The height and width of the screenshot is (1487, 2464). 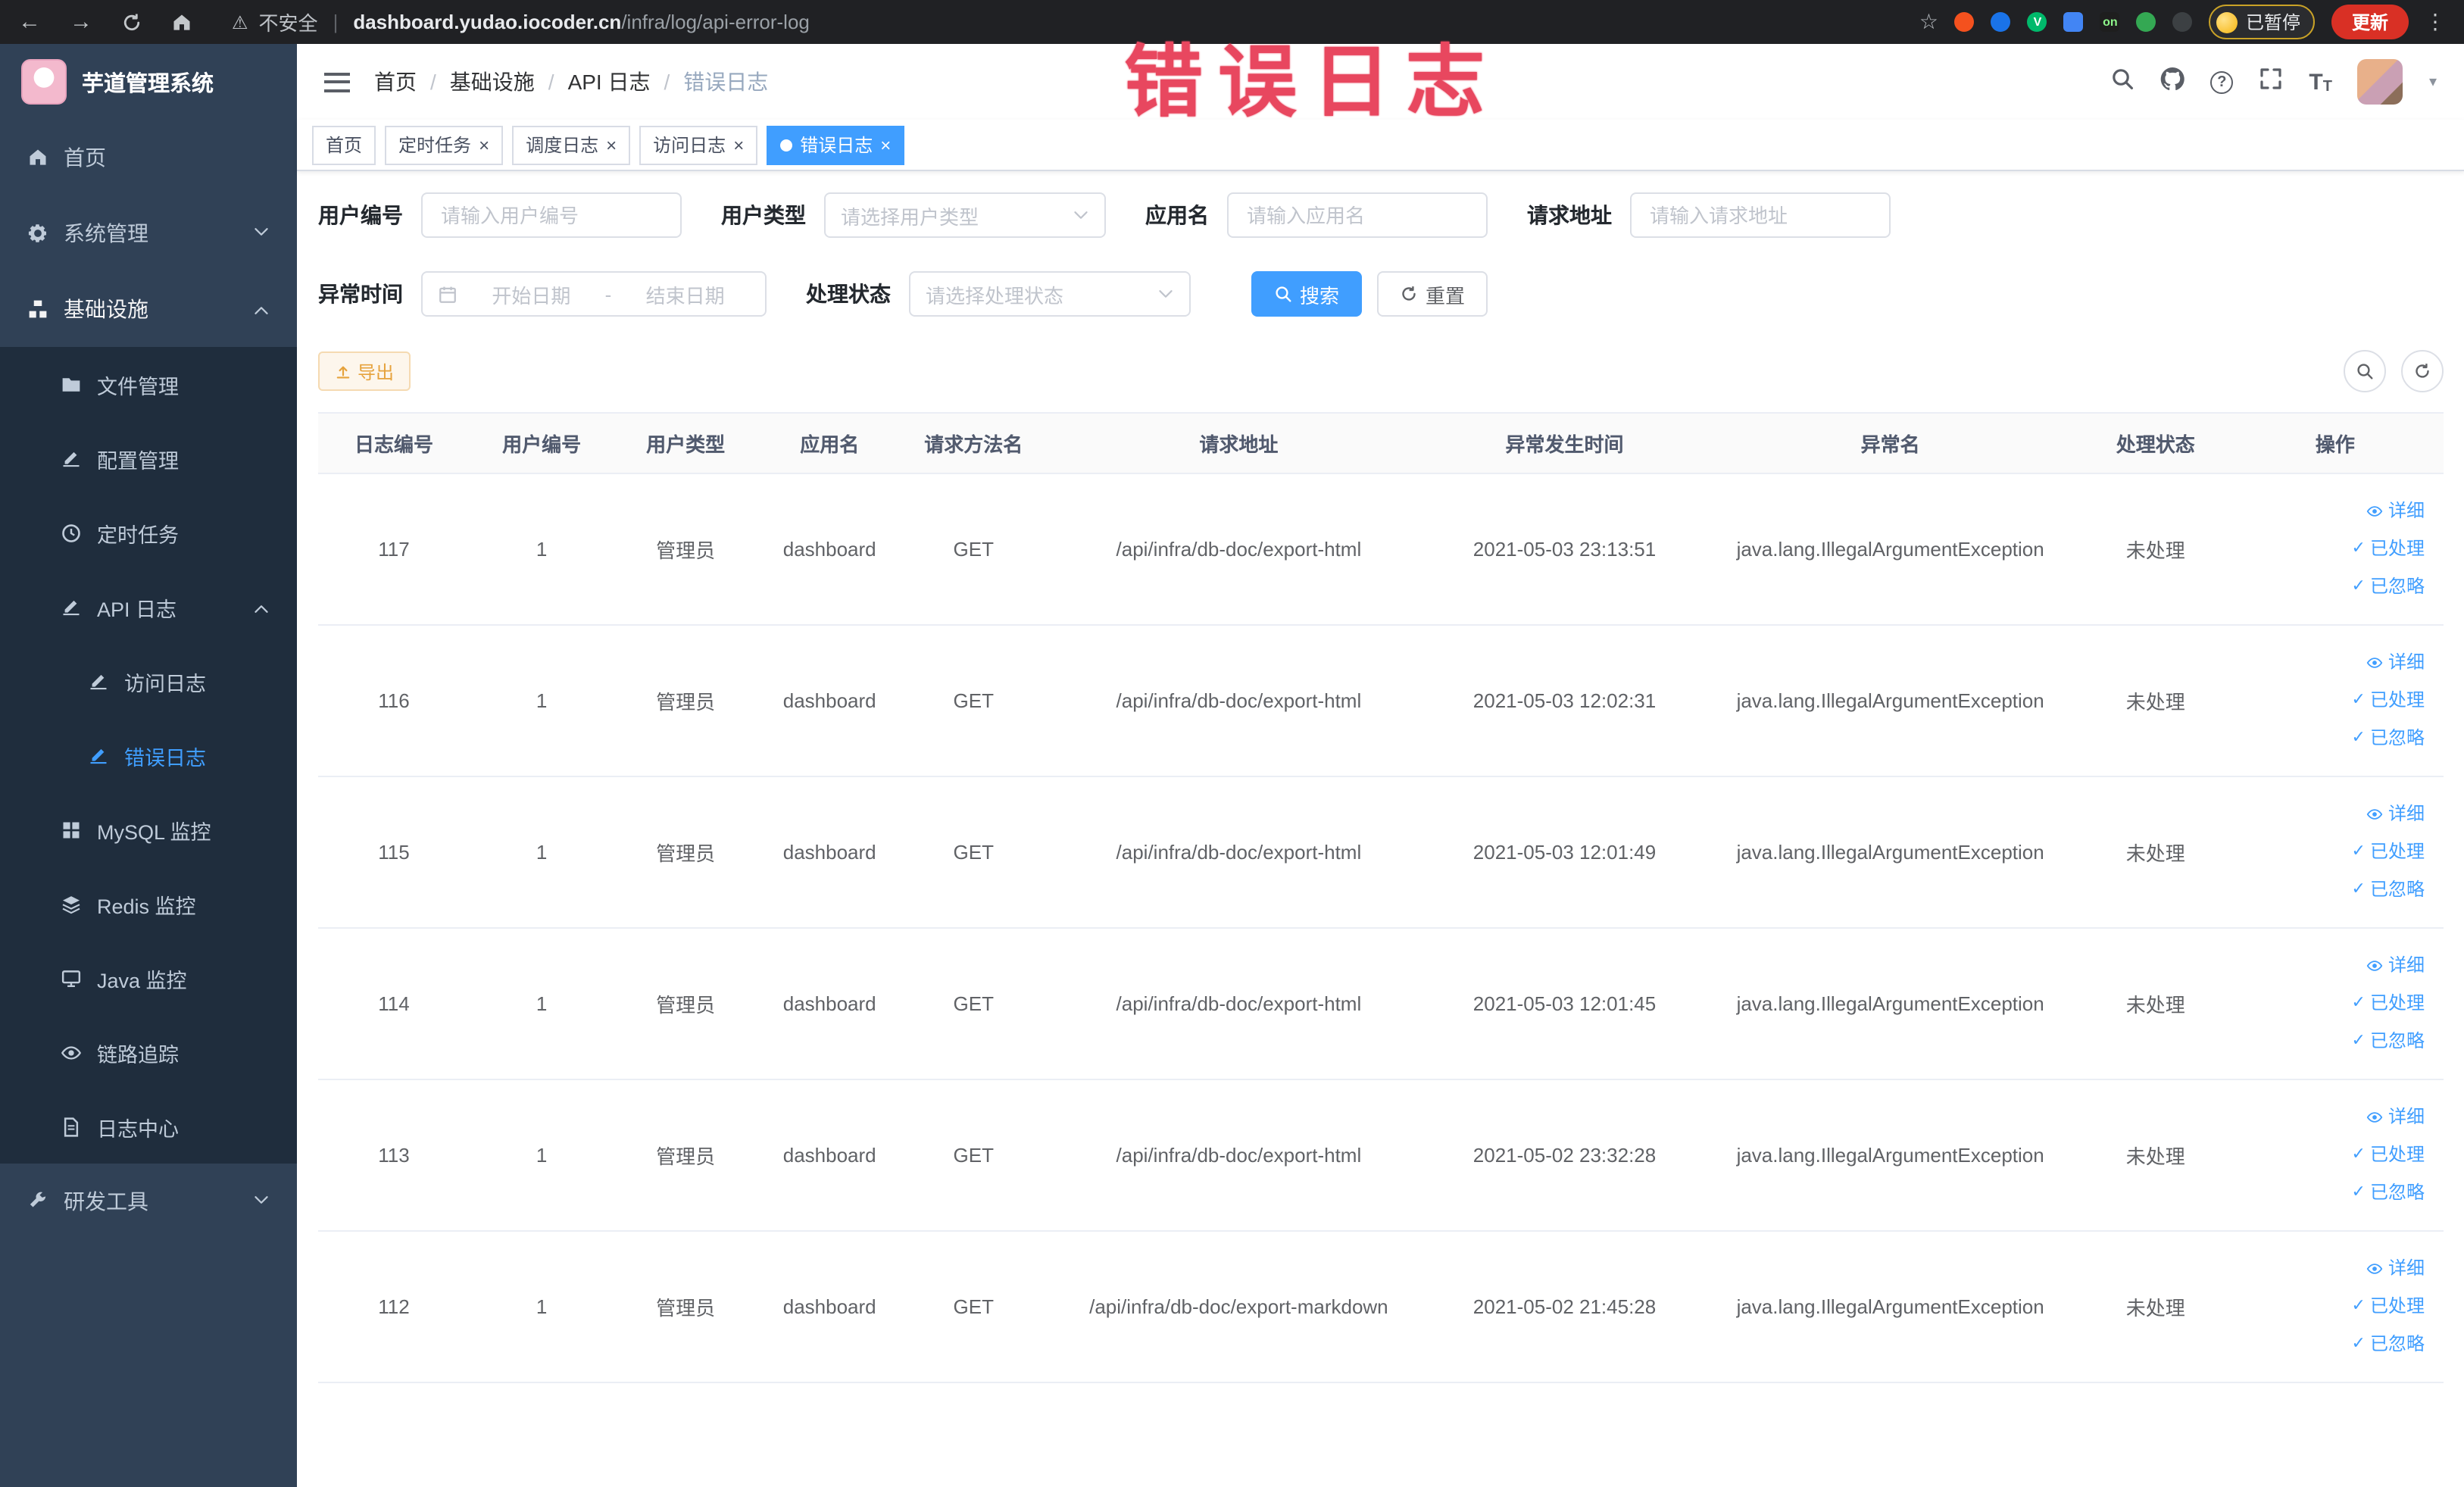 I want to click on extension-icon-dark, so click(x=2182, y=22).